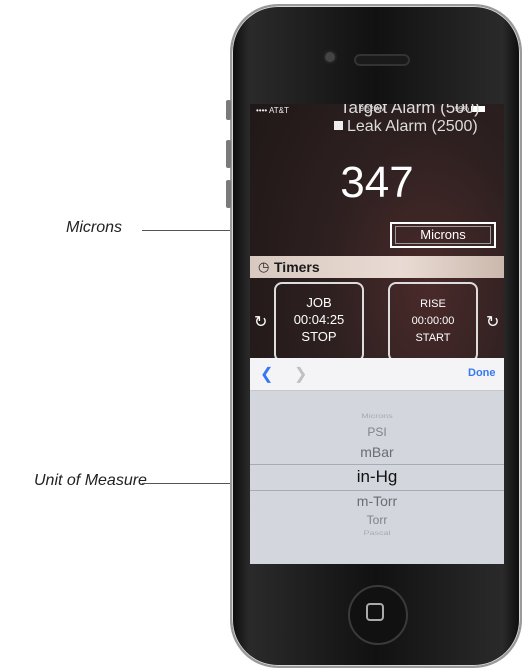 The width and height of the screenshot is (523, 668). What do you see at coordinates (228, 154) in the screenshot?
I see `volume-up-button` at bounding box center [228, 154].